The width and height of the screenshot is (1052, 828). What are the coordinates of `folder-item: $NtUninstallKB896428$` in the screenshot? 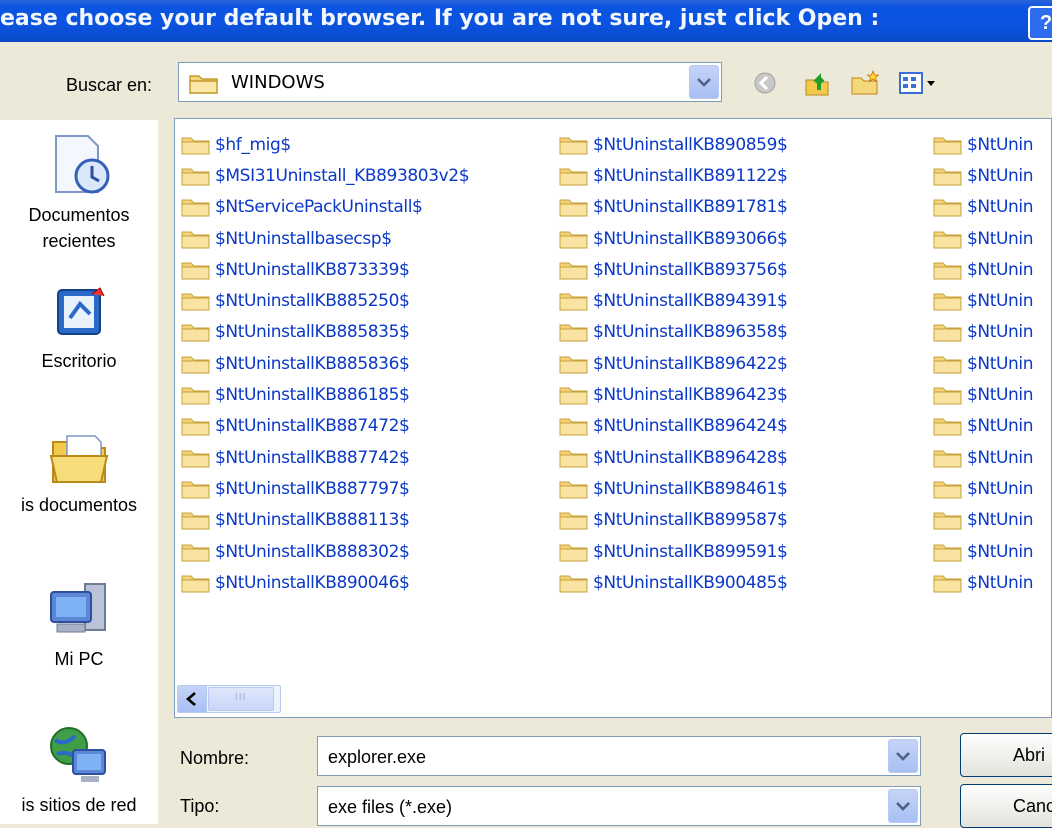 It's located at (673, 457).